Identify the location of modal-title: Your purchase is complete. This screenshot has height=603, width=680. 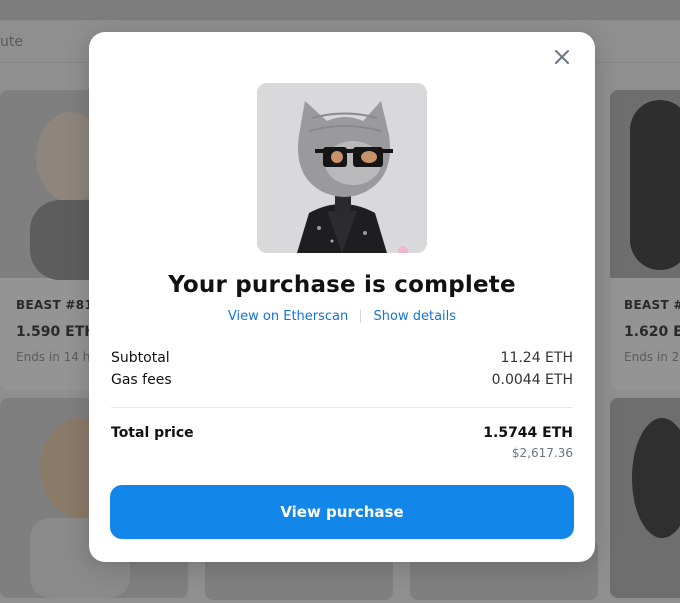
(342, 285).